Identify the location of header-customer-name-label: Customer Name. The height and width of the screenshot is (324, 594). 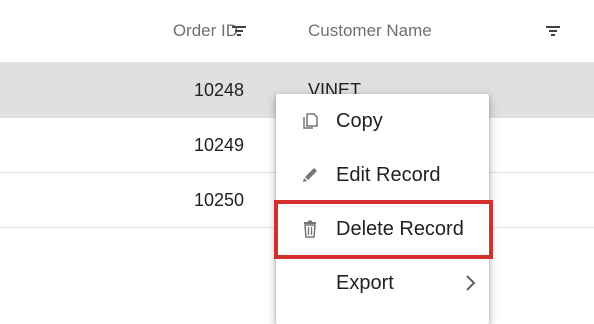
(370, 30).